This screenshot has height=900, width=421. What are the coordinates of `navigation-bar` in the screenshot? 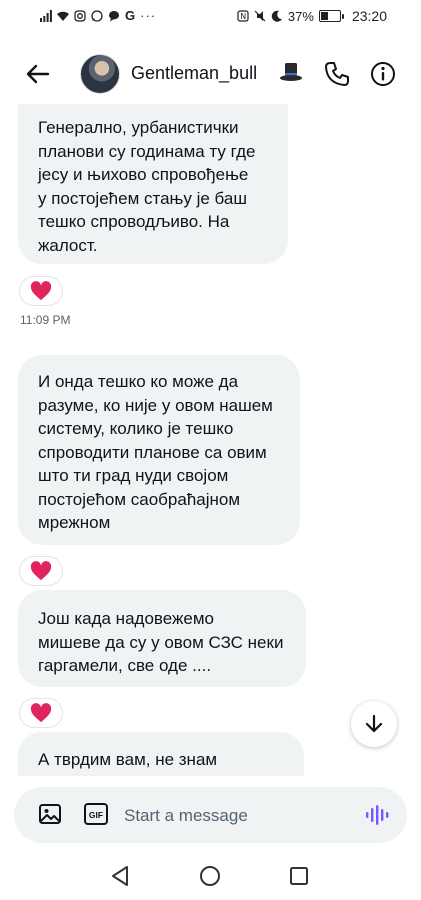 It's located at (210, 878).